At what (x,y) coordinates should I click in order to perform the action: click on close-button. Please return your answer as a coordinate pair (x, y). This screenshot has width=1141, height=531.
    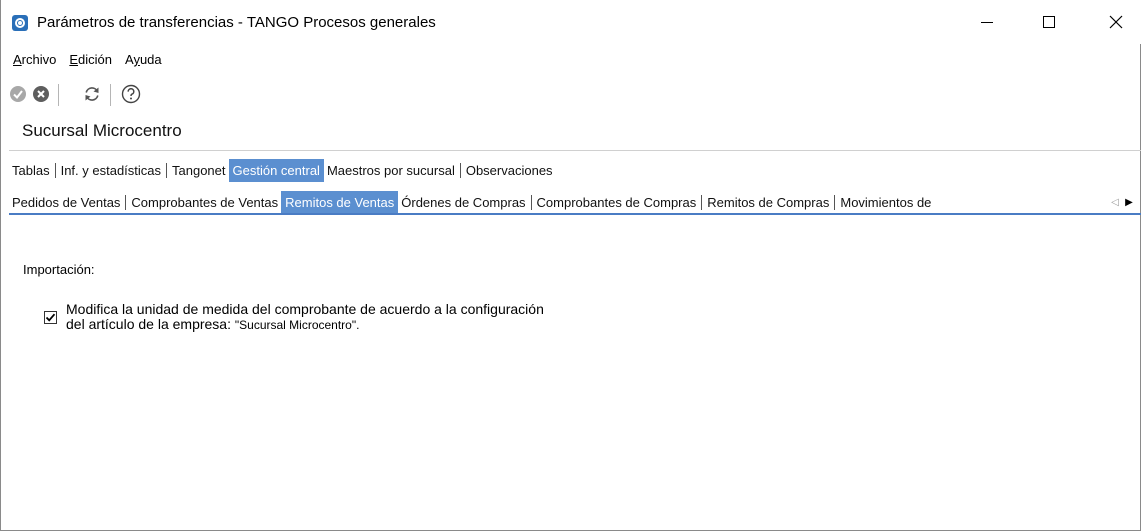
    Looking at the image, I should click on (1116, 22).